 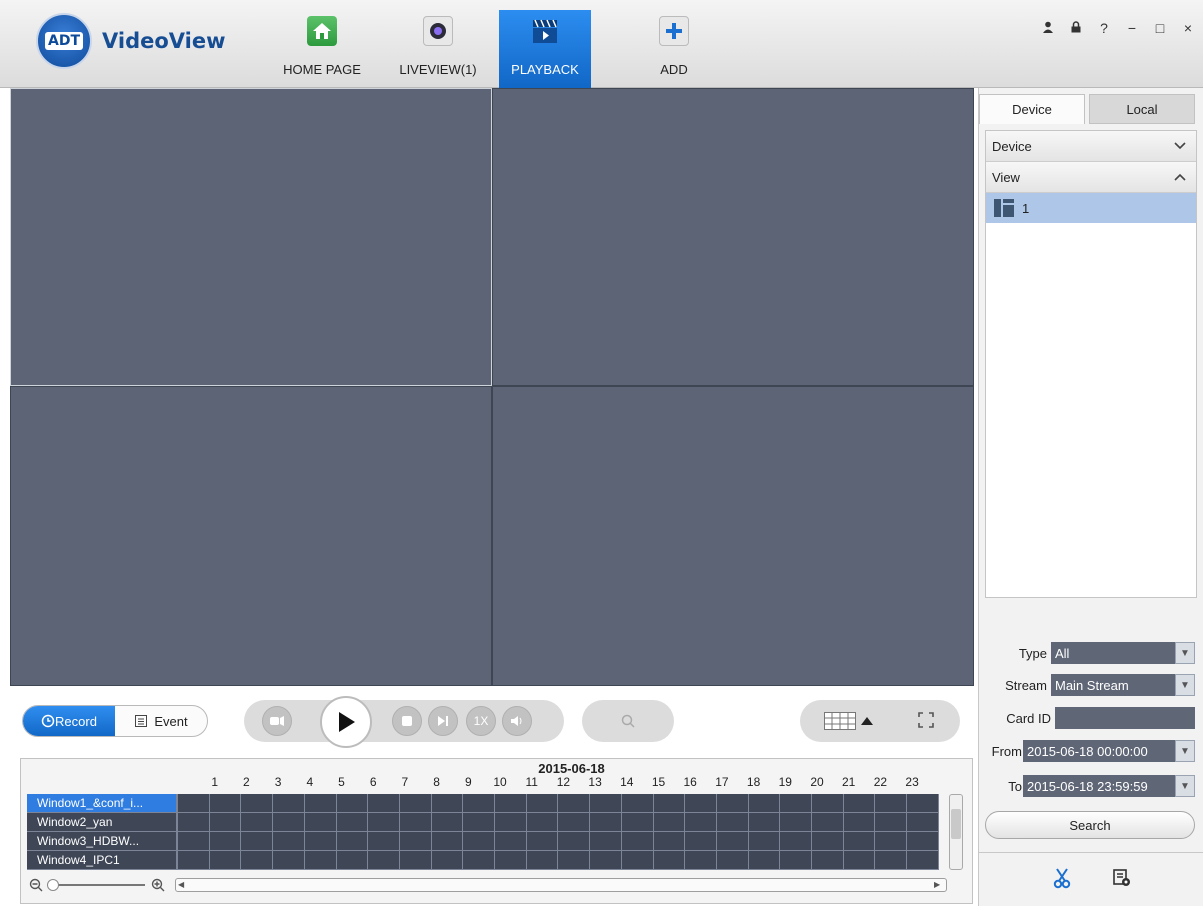 What do you see at coordinates (545, 69) in the screenshot?
I see `tab-playback-label: PLAYBACK` at bounding box center [545, 69].